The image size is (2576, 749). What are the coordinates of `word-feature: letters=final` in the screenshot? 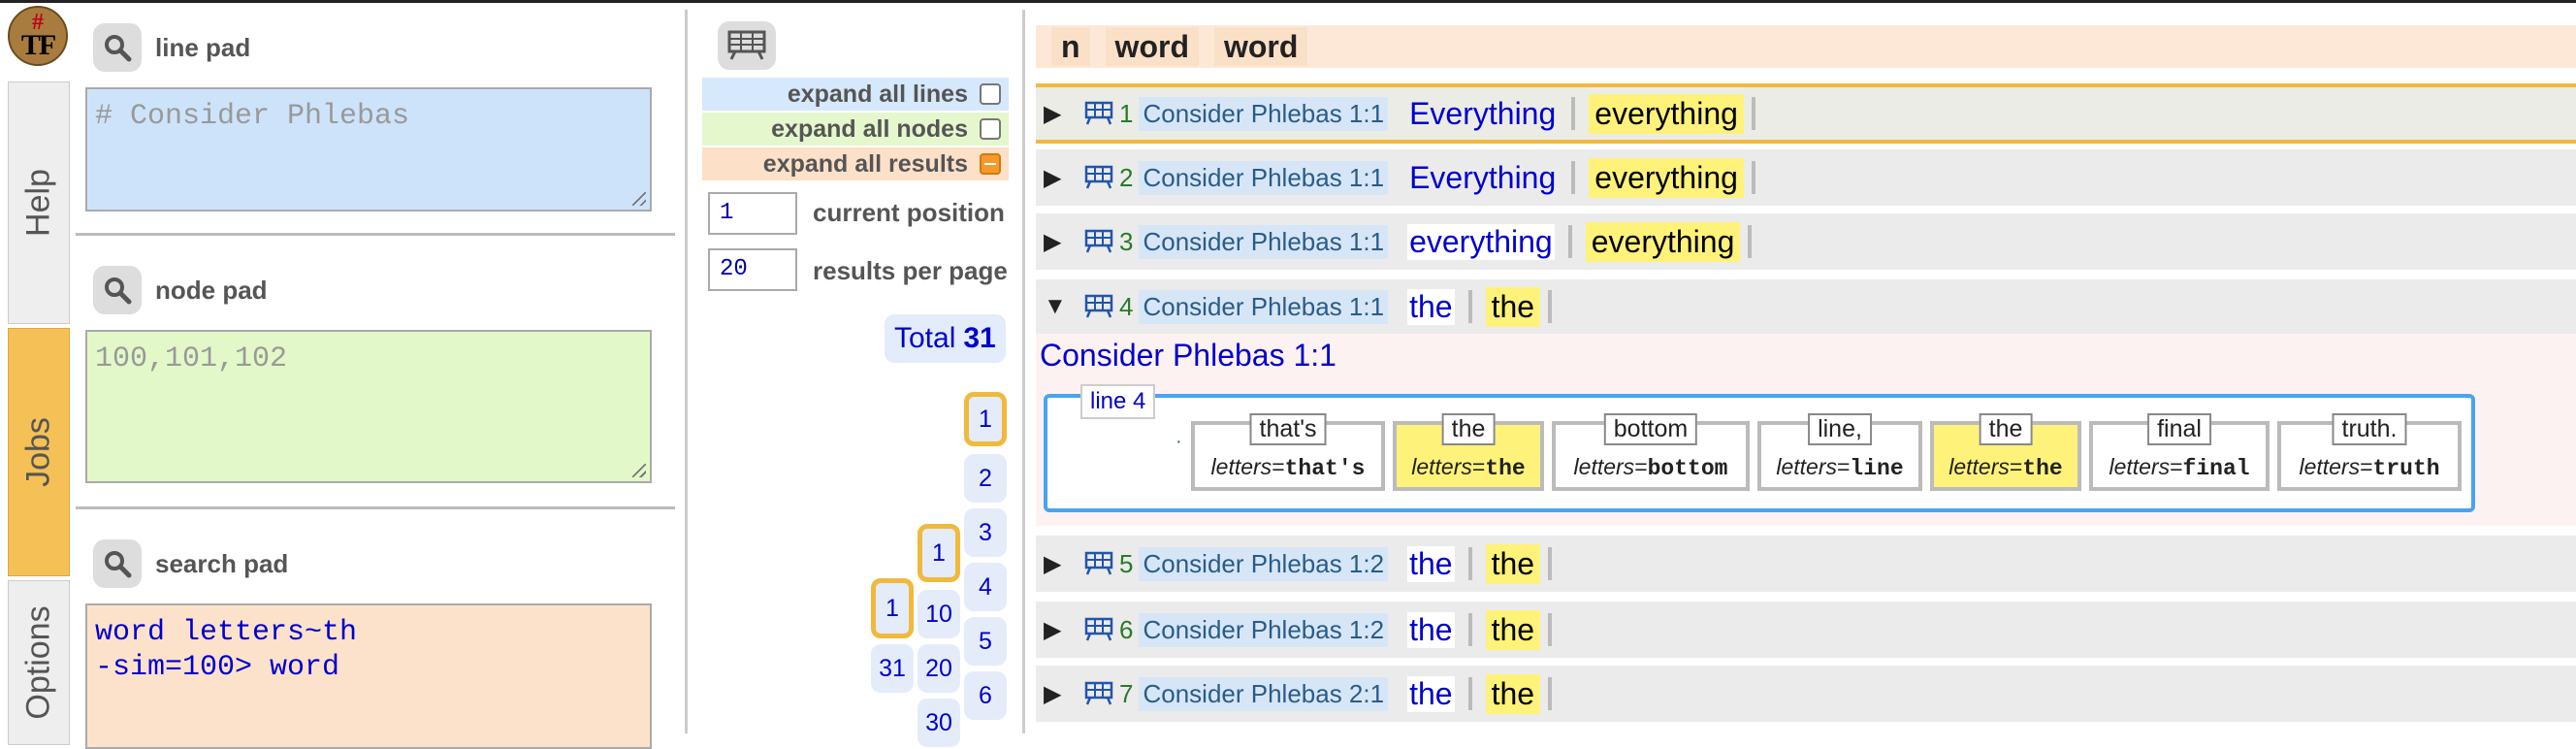 It's located at (2179, 467).